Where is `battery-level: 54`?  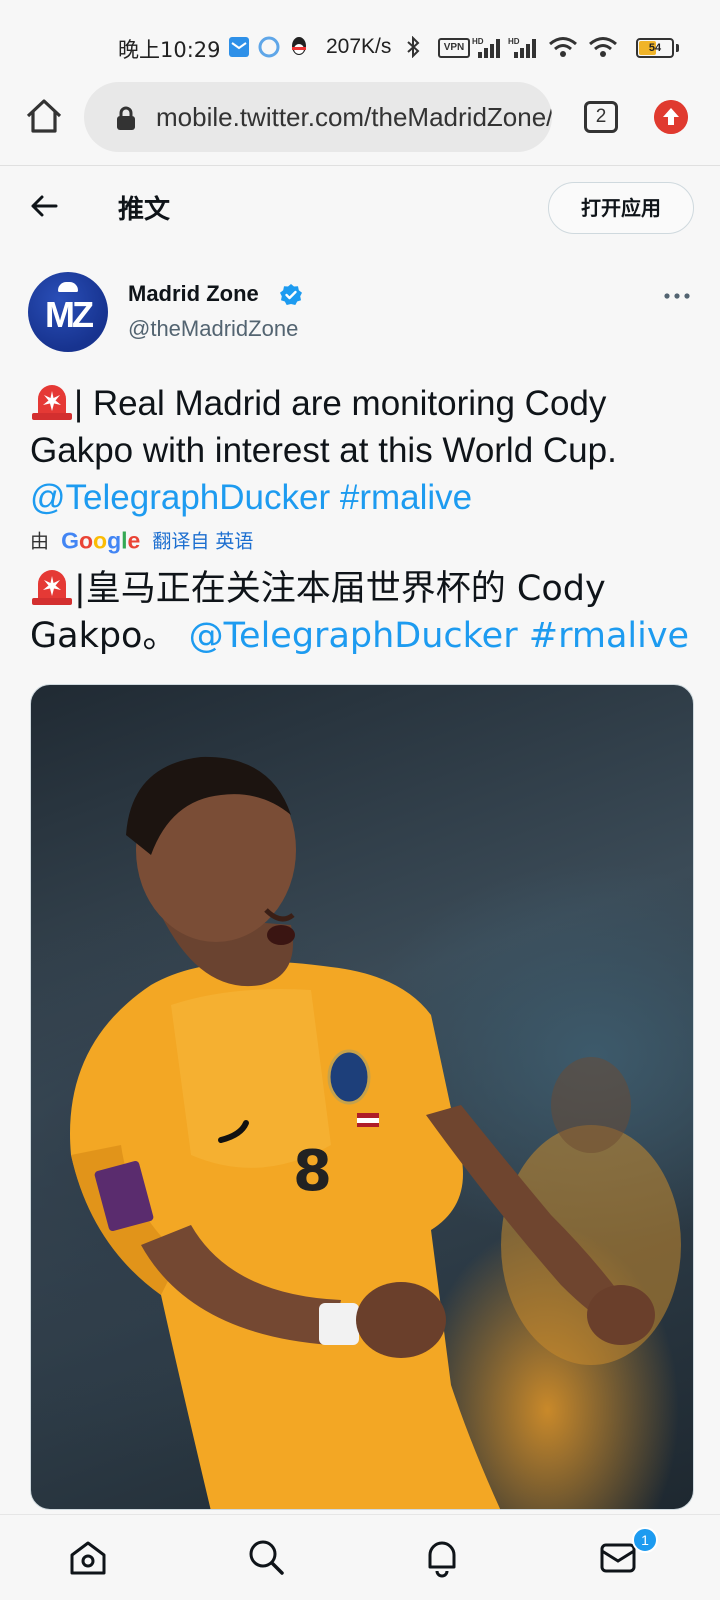 battery-level: 54 is located at coordinates (655, 48).